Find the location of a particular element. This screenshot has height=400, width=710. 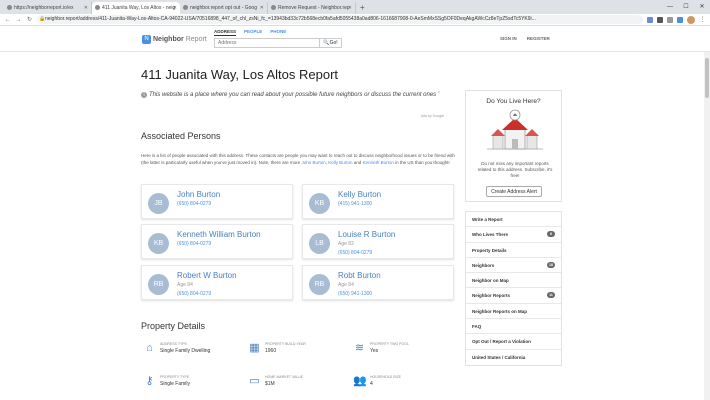

minimize-icon: — is located at coordinates (670, 7).